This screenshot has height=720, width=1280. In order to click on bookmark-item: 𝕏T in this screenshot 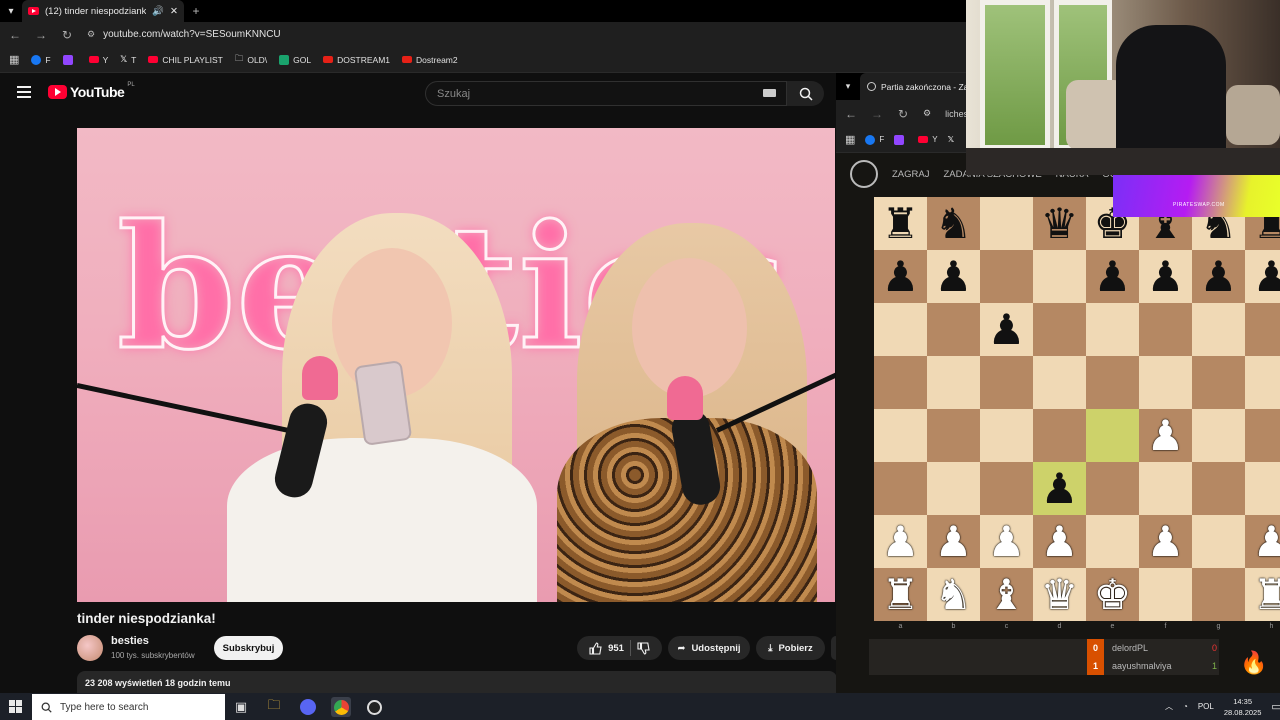, I will do `click(128, 59)`.